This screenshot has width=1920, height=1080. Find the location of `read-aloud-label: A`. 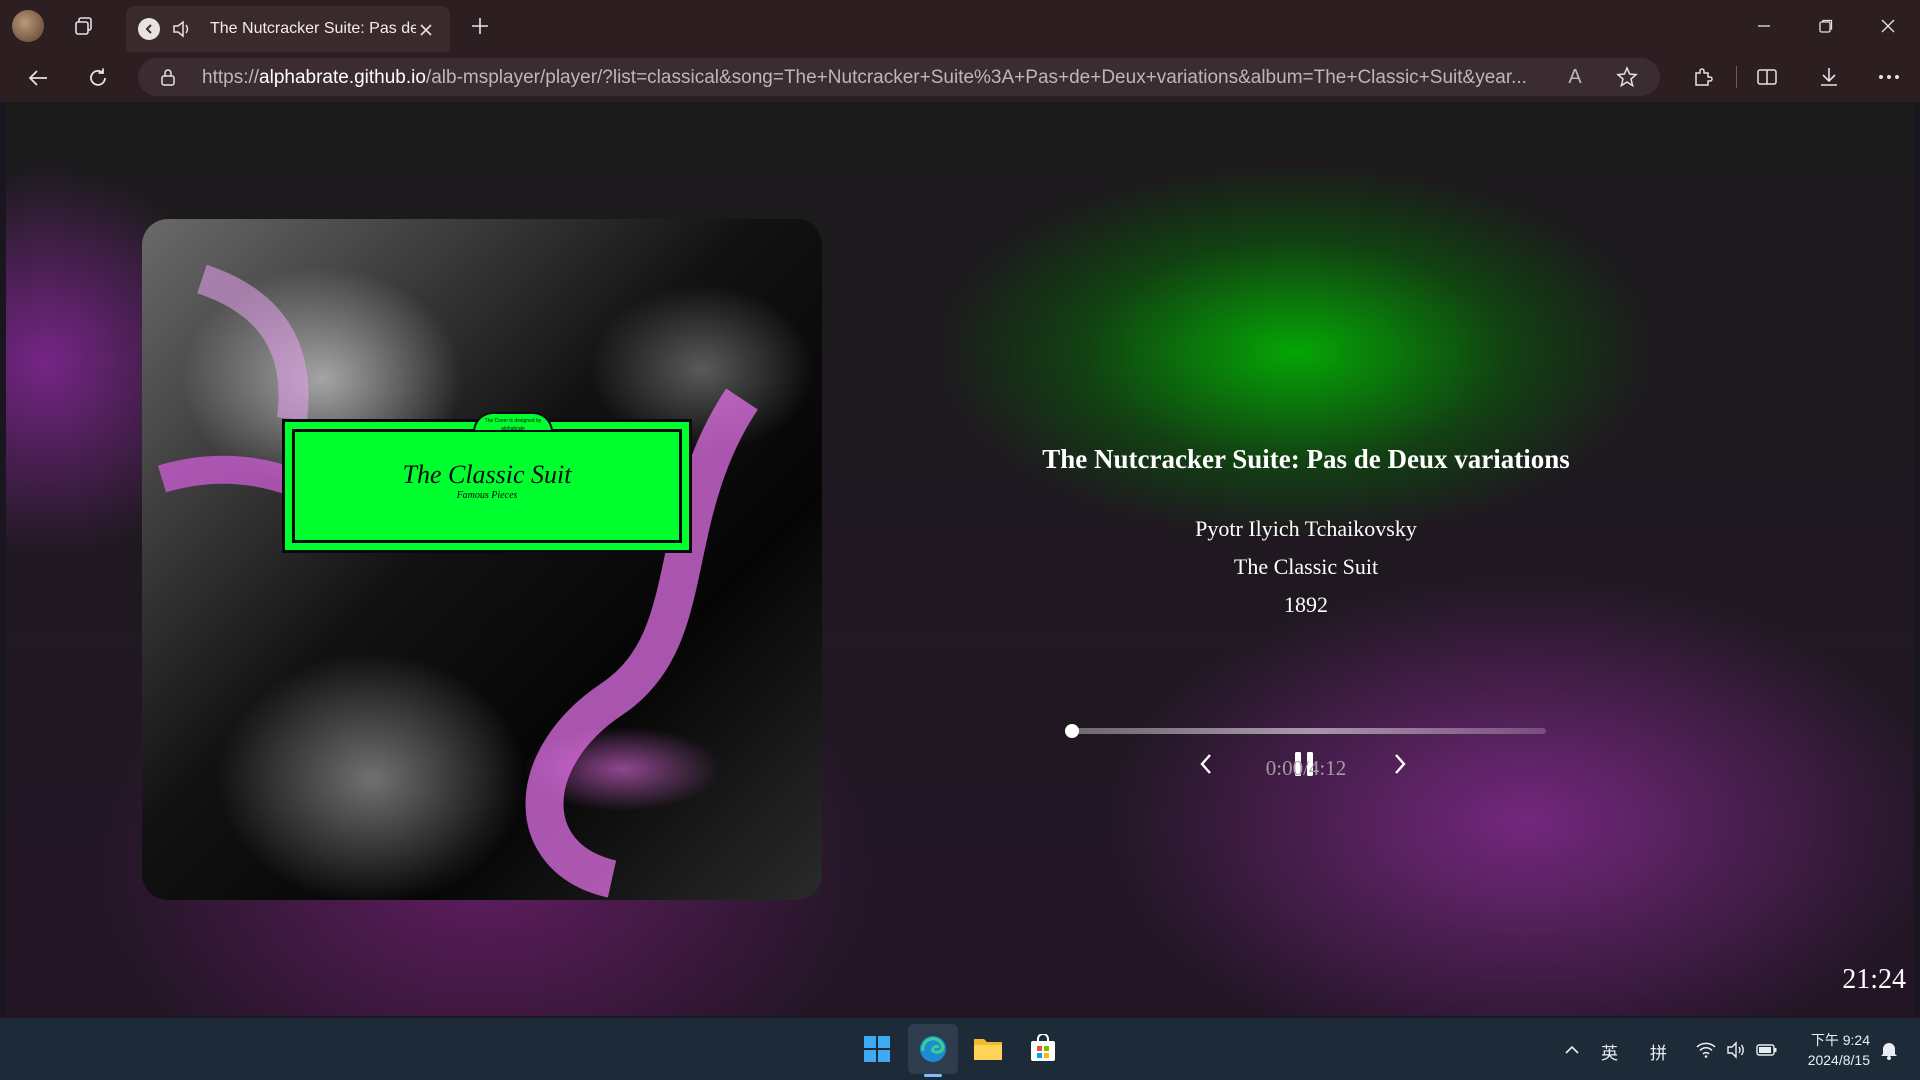

read-aloud-label: A is located at coordinates (1575, 76).